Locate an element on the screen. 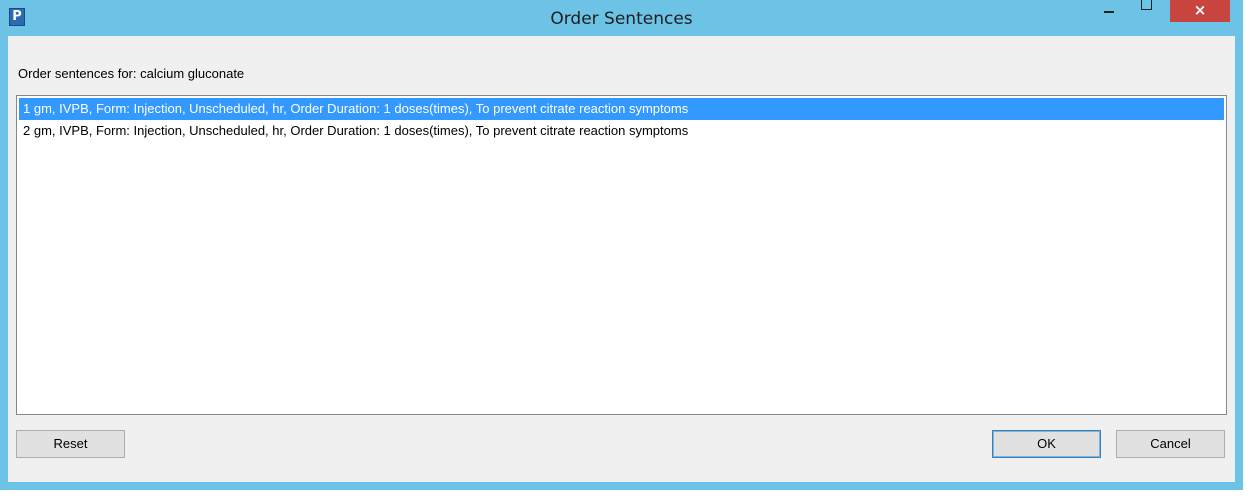 The width and height of the screenshot is (1251, 498). maximize-button is located at coordinates (1147, 11).